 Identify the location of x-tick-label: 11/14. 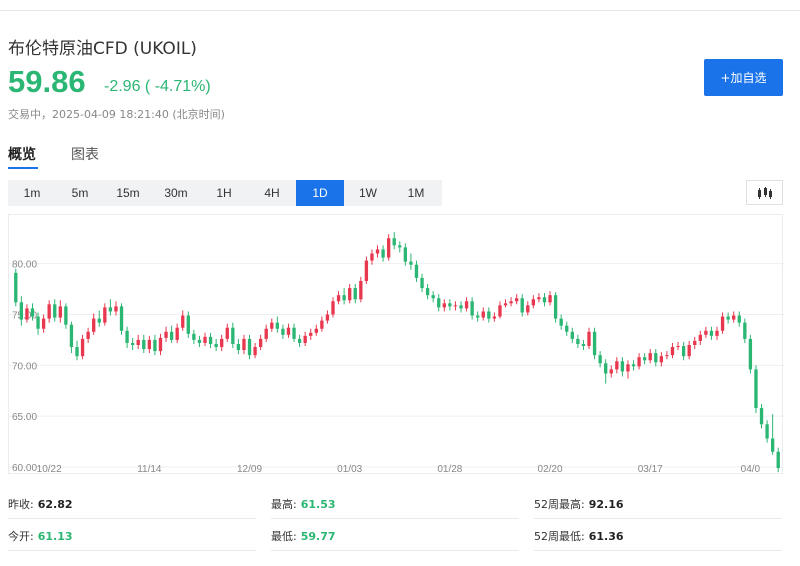
(149, 469).